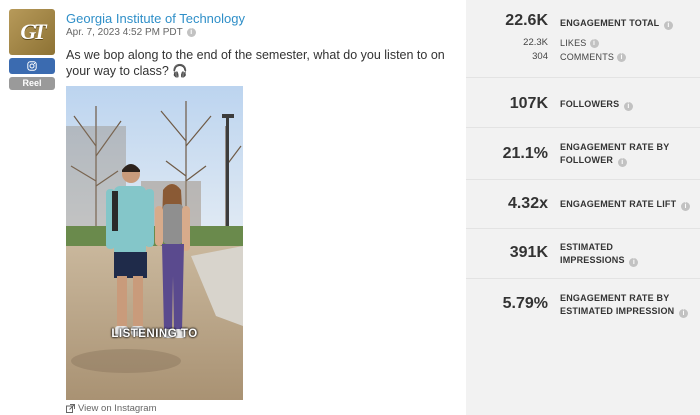 Image resolution: width=700 pixels, height=415 pixels. Describe the element at coordinates (527, 203) in the screenshot. I see `metric-value: 4.32x` at that location.